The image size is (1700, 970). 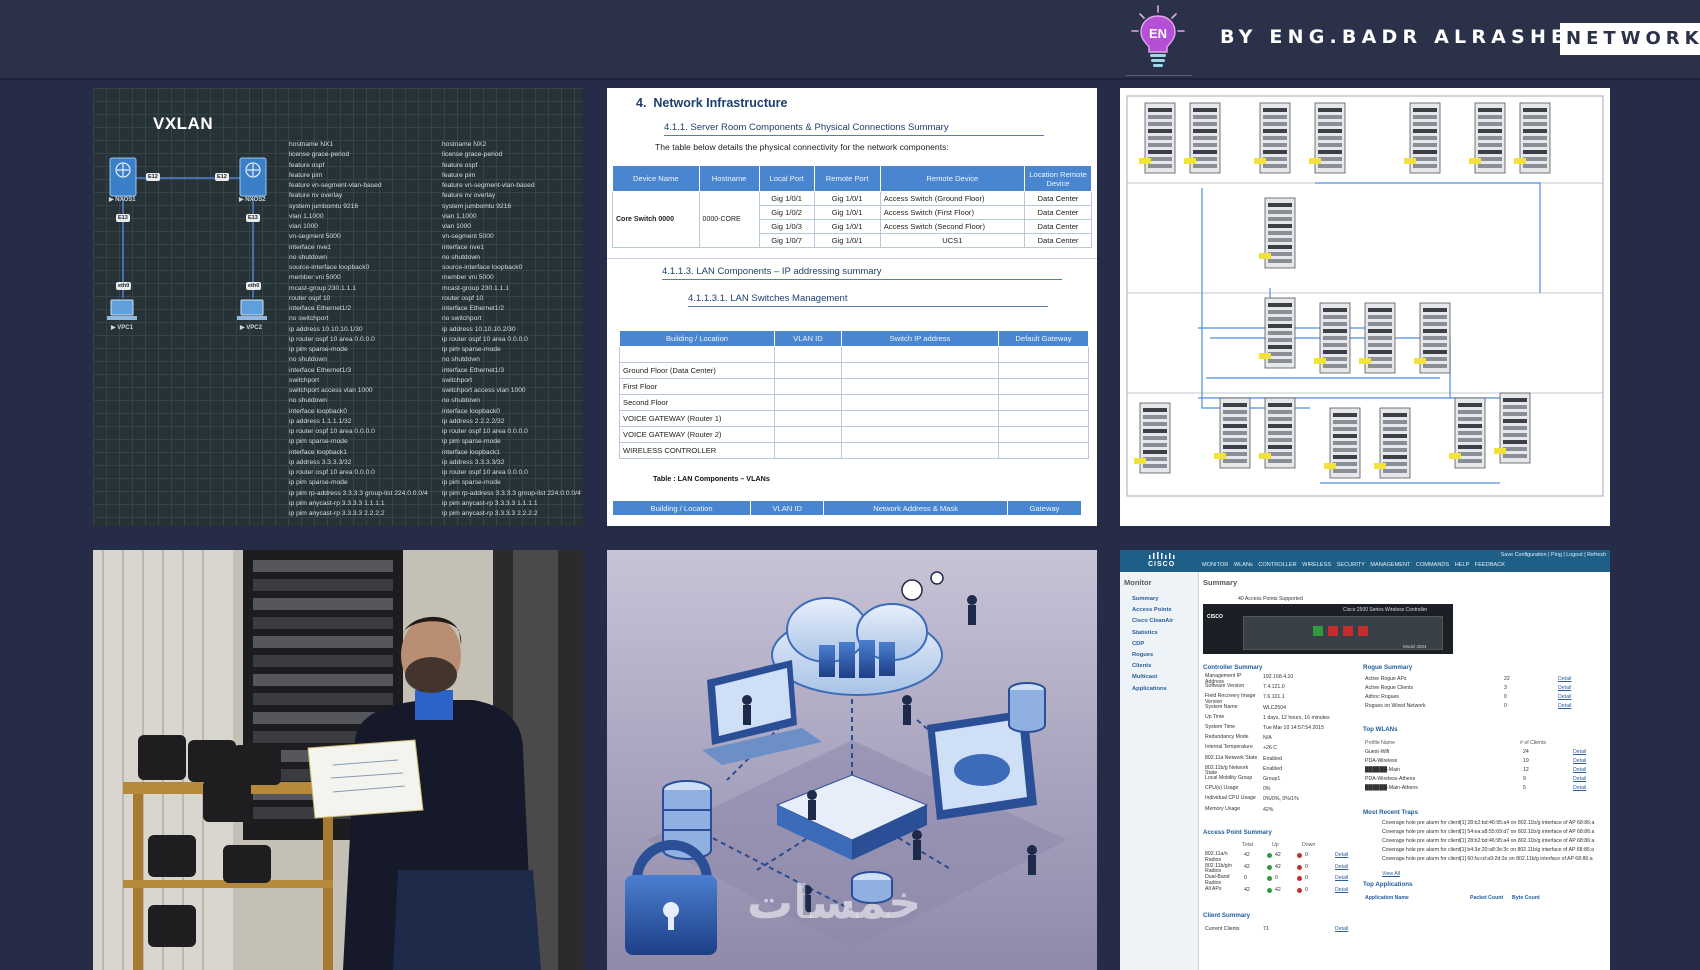 What do you see at coordinates (1363, 631) in the screenshot?
I see `port-led` at bounding box center [1363, 631].